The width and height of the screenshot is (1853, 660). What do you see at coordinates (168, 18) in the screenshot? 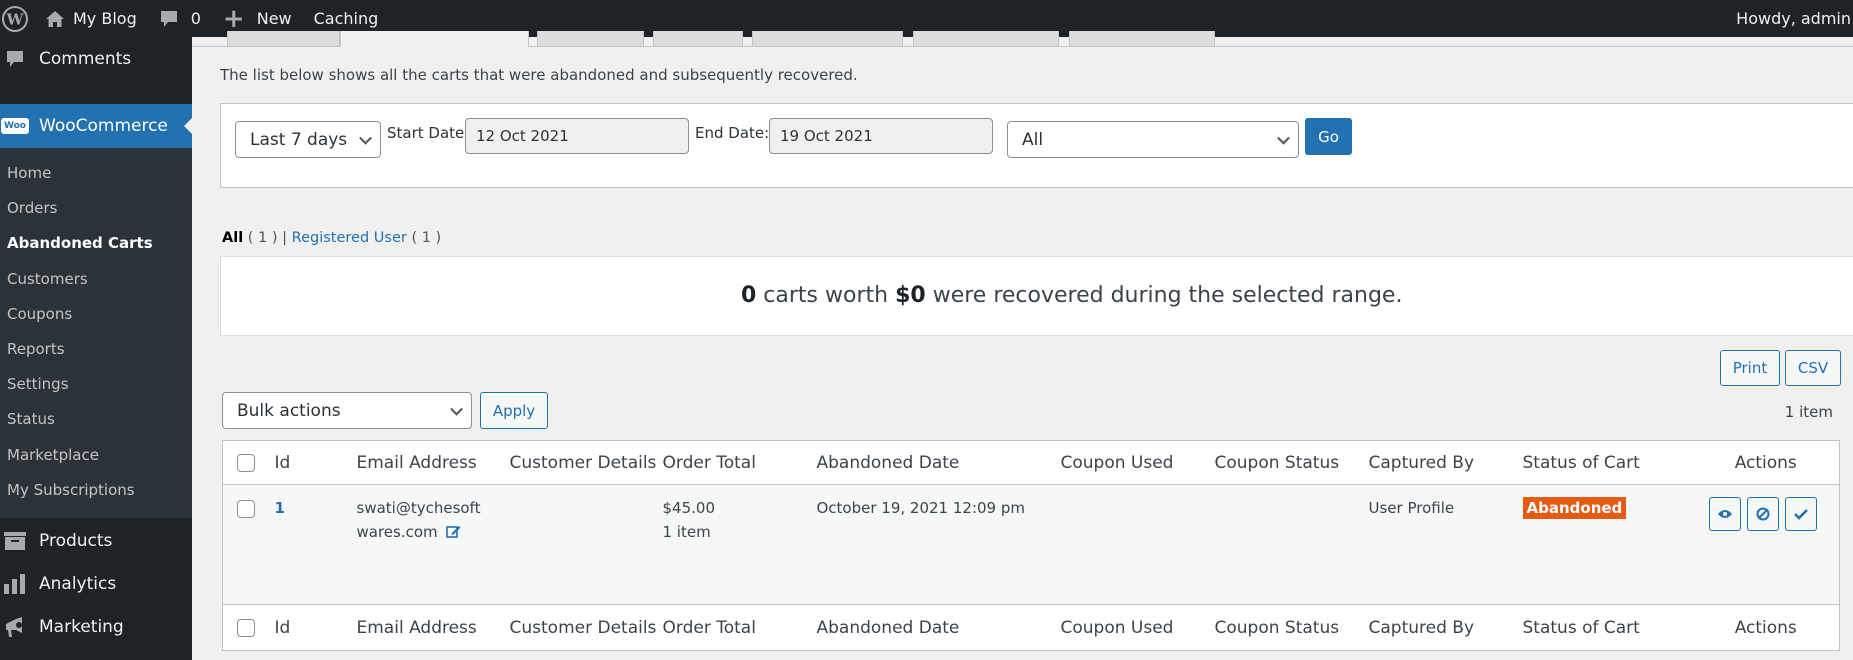
I see `comment-icon` at bounding box center [168, 18].